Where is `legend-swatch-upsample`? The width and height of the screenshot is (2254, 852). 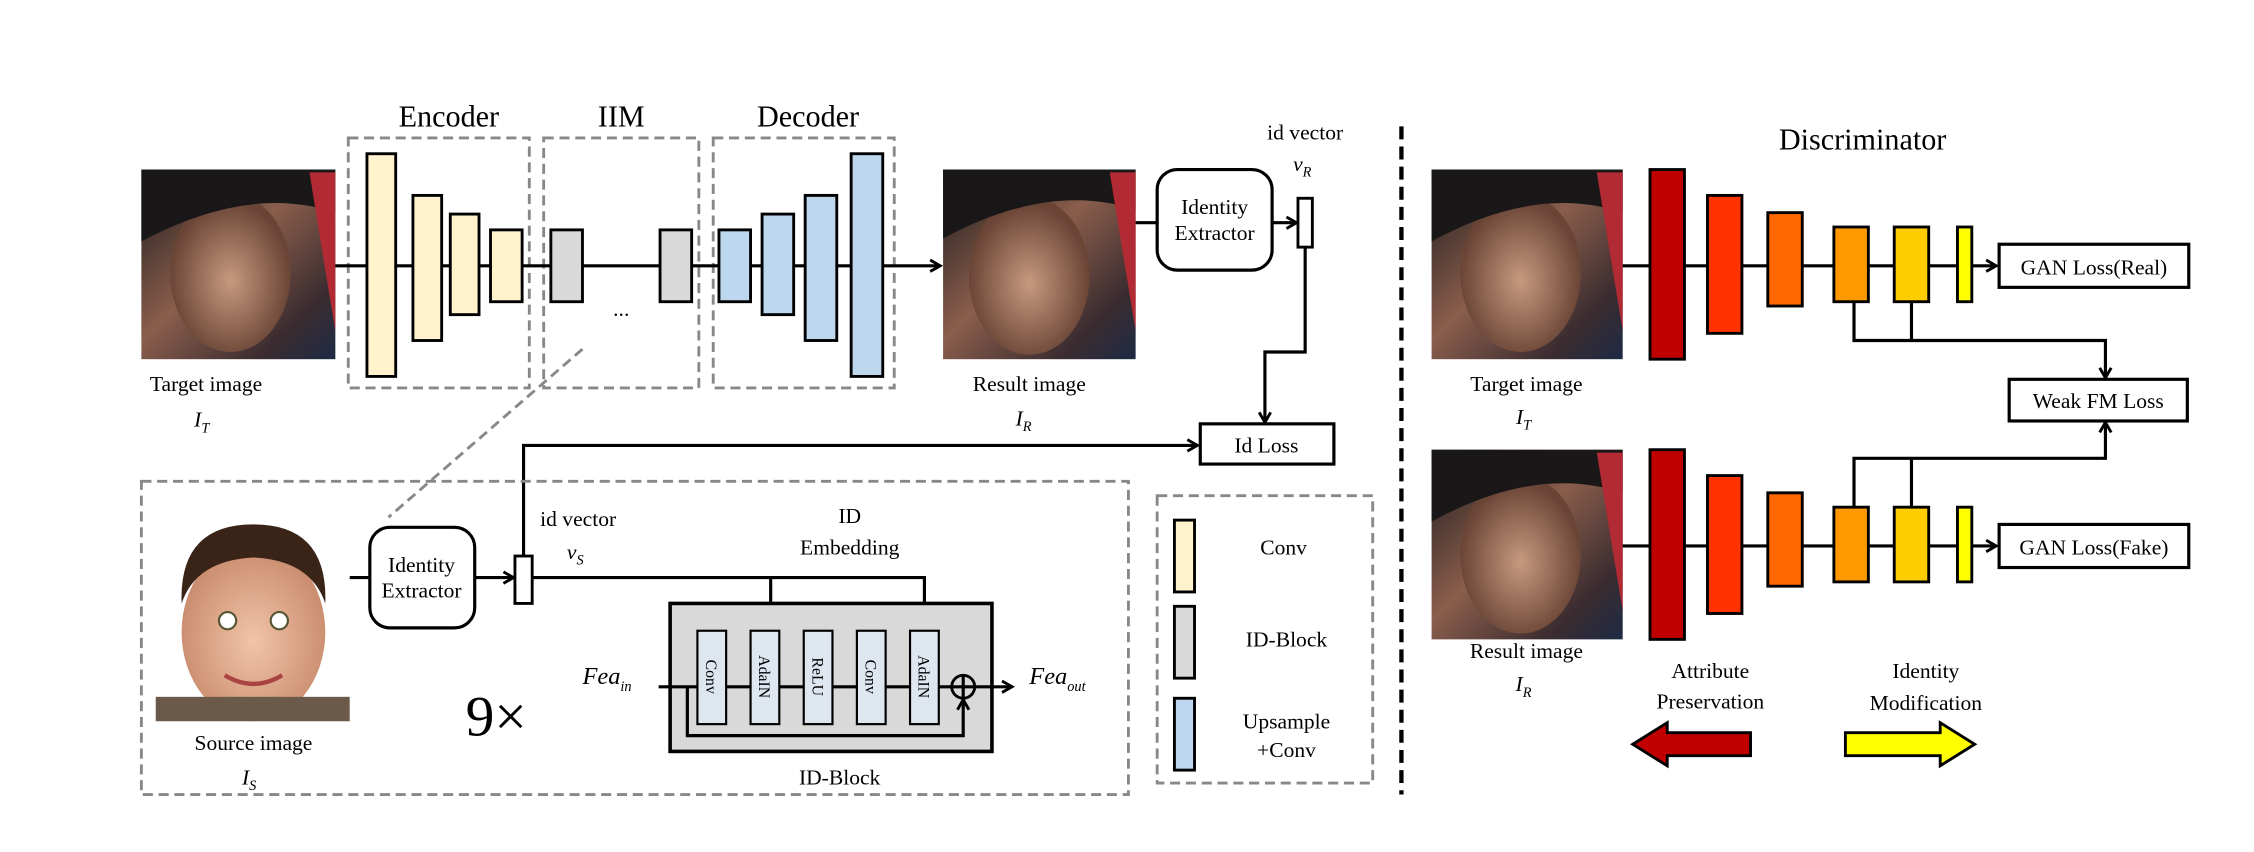 legend-swatch-upsample is located at coordinates (1184, 734).